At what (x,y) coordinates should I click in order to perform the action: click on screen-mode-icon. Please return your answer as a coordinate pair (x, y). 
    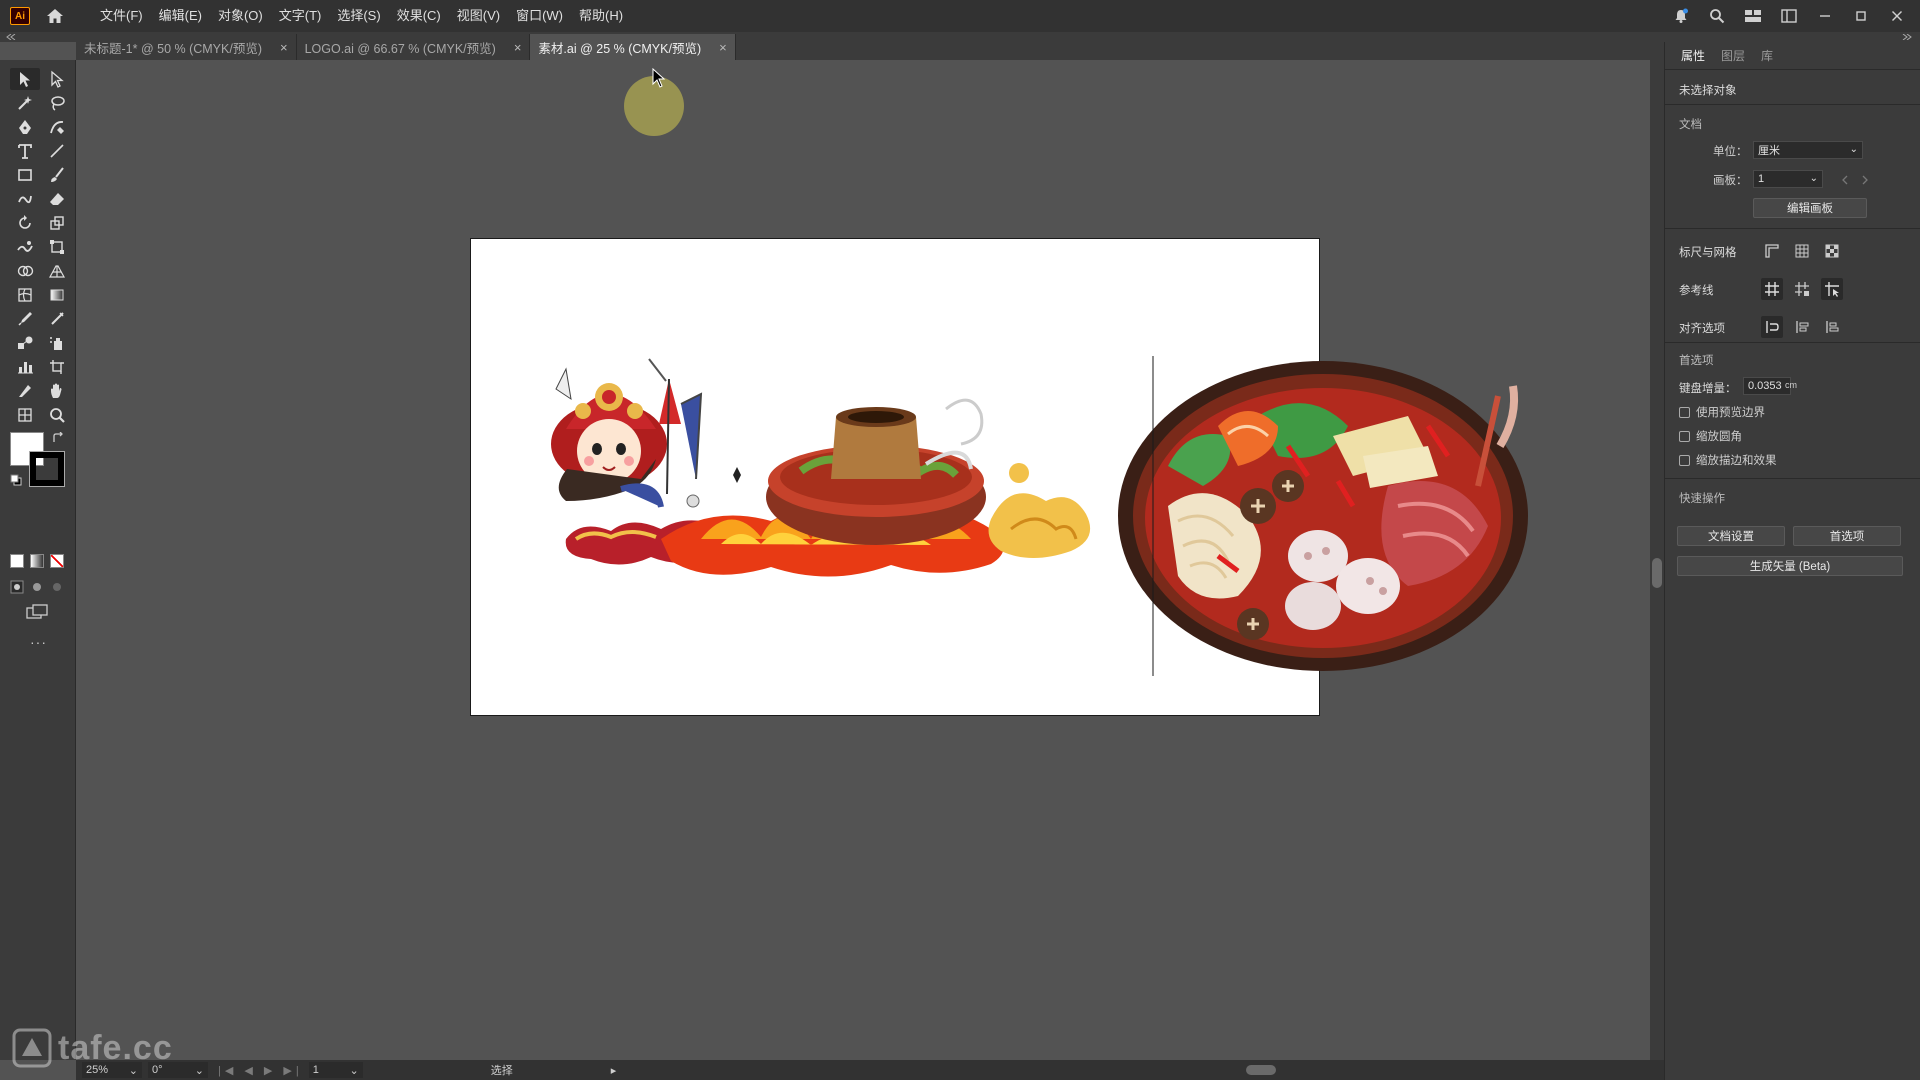
    Looking at the image, I should click on (37, 612).